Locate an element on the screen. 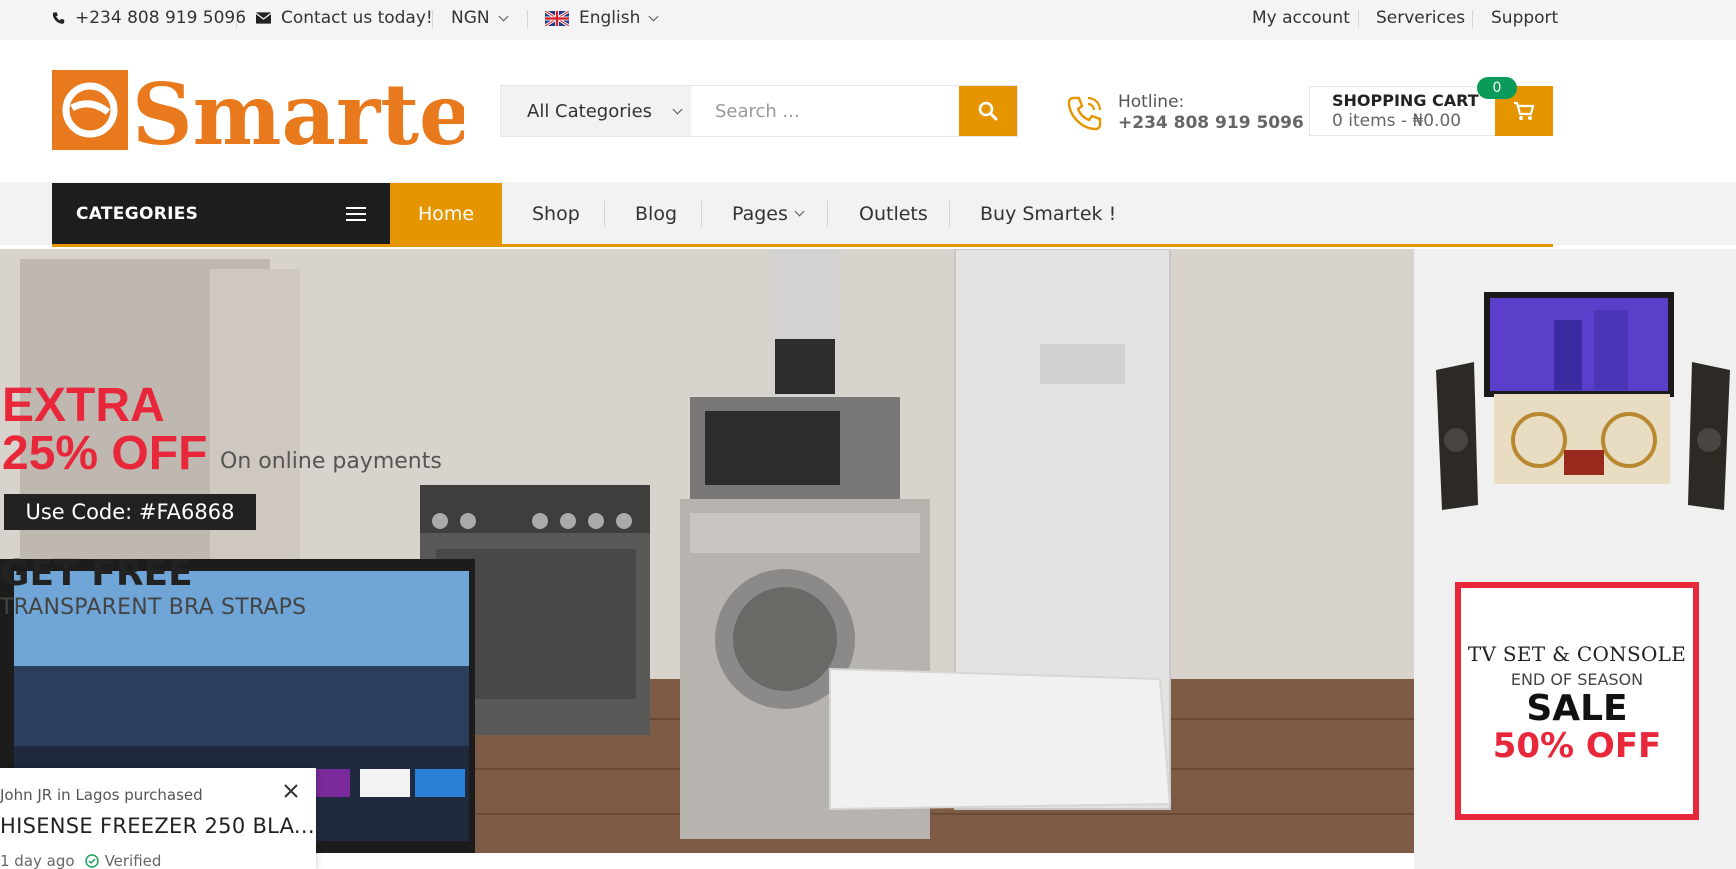 The height and width of the screenshot is (869, 1736). nav-outlets-label: Outlets is located at coordinates (893, 213).